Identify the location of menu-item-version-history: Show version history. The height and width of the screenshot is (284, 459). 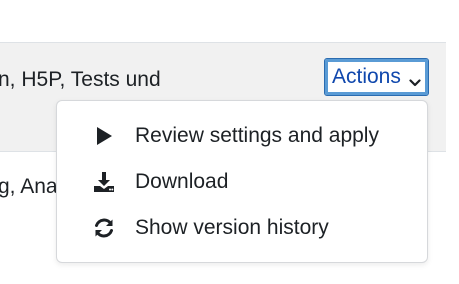
(242, 228).